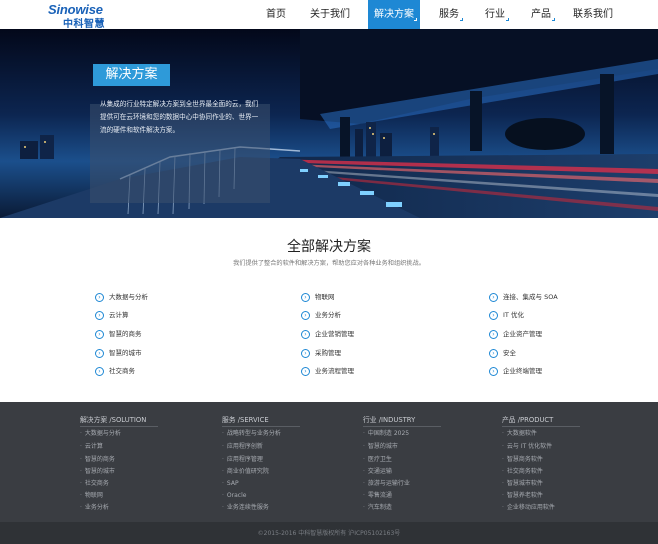 The height and width of the screenshot is (544, 658). Describe the element at coordinates (522, 496) in the screenshot. I see `footer-link: · 智慧养老软件` at that location.